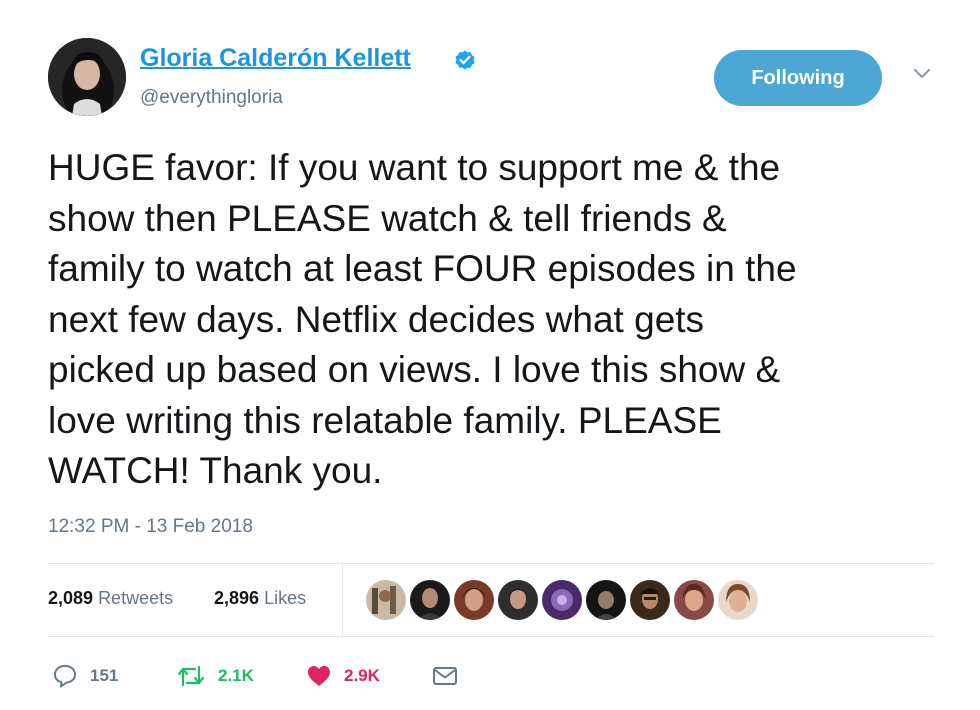  I want to click on reply-icon, so click(65, 676).